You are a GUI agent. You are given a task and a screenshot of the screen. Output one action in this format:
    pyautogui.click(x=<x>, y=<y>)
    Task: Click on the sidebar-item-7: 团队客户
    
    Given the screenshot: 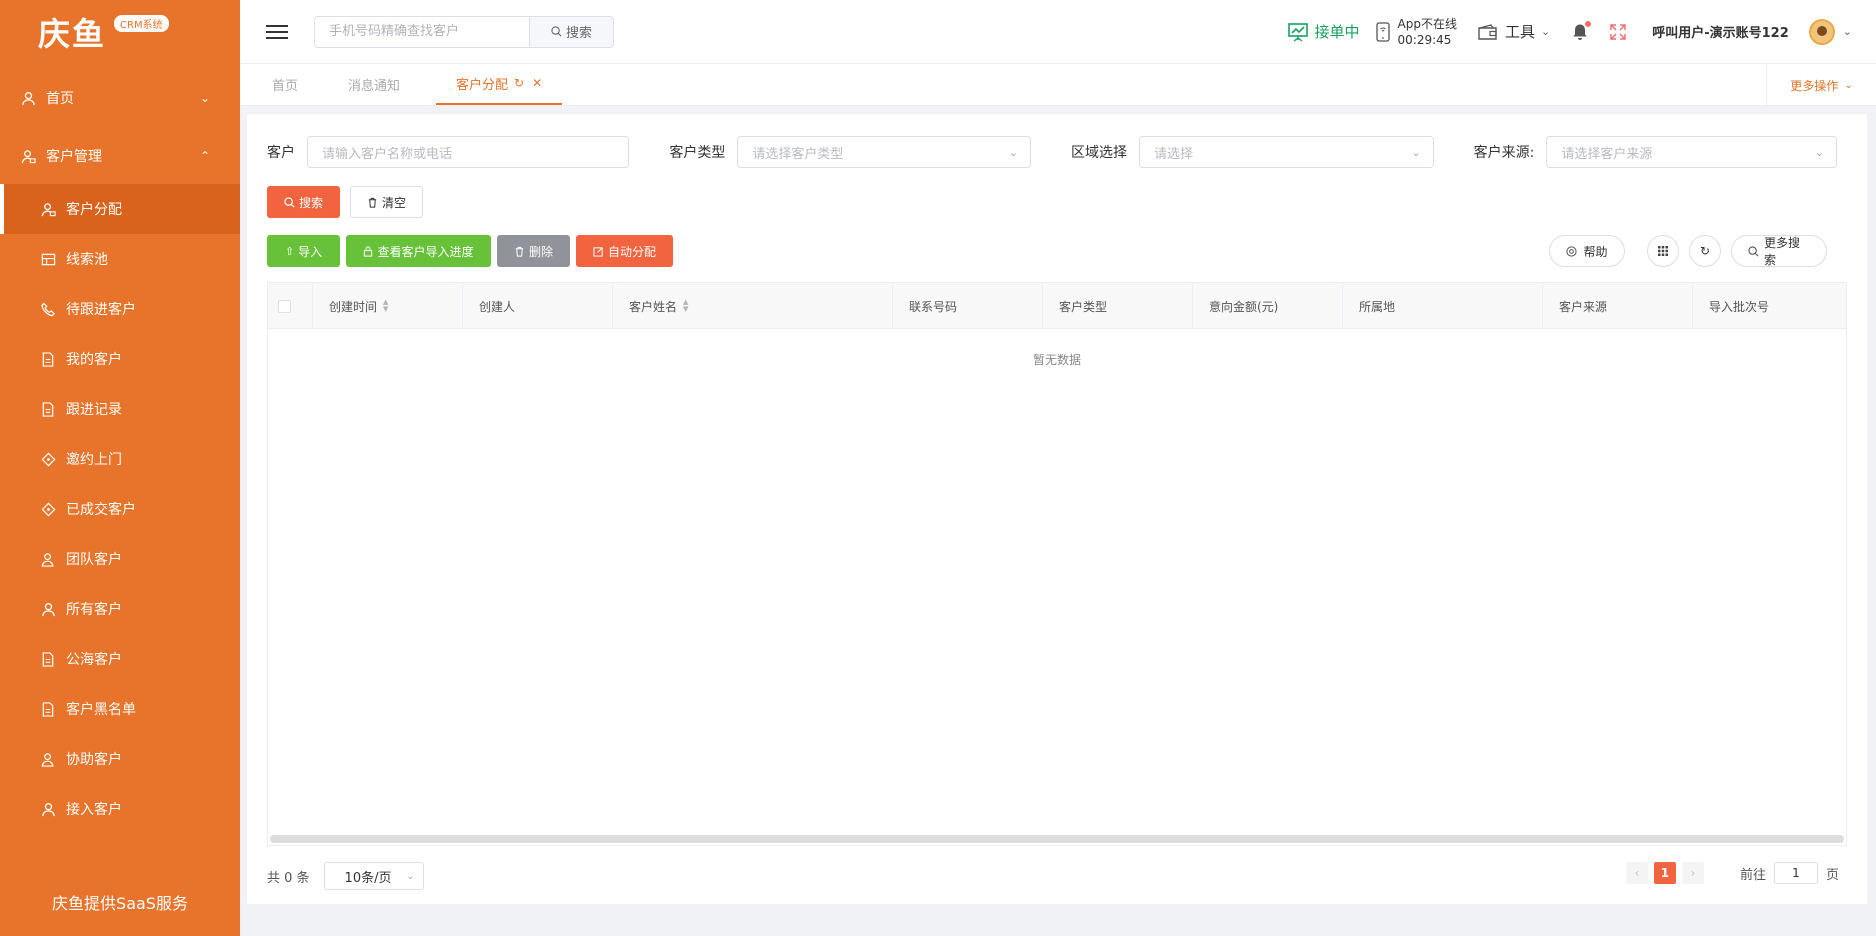 What is the action you would take?
    pyautogui.click(x=120, y=559)
    